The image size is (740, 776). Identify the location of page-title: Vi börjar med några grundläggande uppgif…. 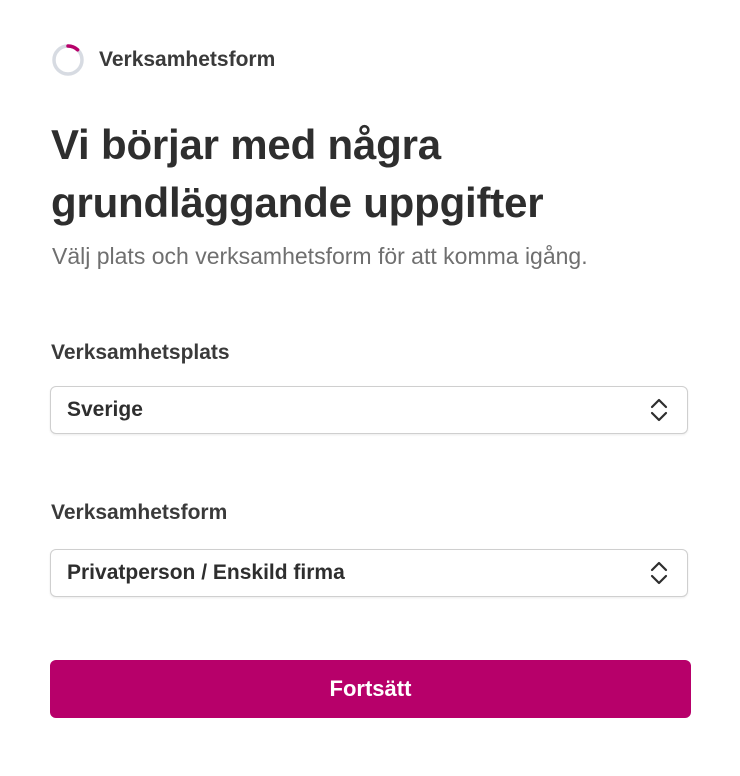
(297, 173).